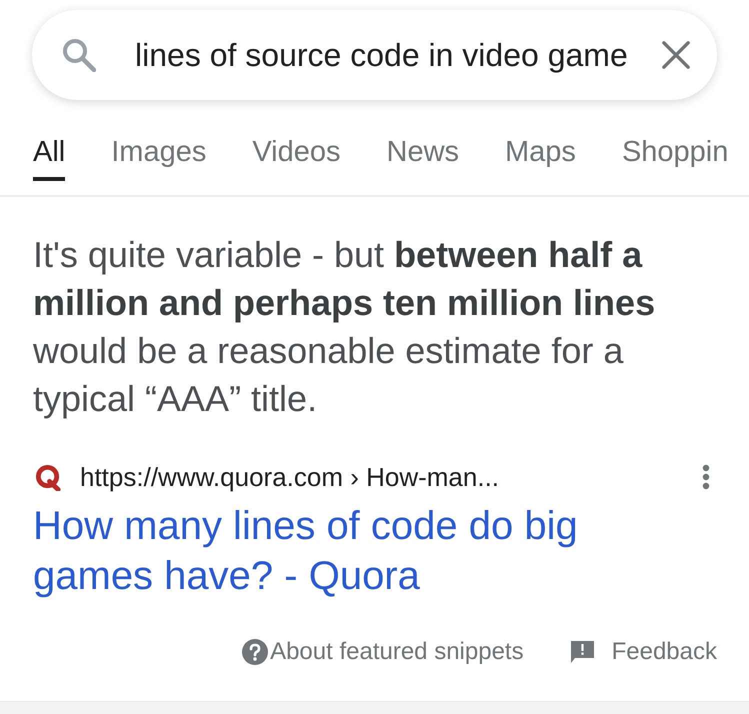 The image size is (749, 714). What do you see at coordinates (296, 159) in the screenshot?
I see `tab: Videos` at bounding box center [296, 159].